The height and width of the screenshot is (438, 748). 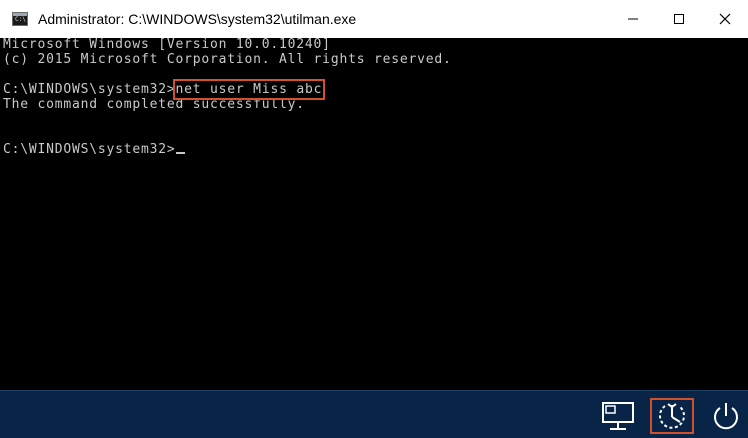 I want to click on console-line: The command completed successfully., so click(x=154, y=104).